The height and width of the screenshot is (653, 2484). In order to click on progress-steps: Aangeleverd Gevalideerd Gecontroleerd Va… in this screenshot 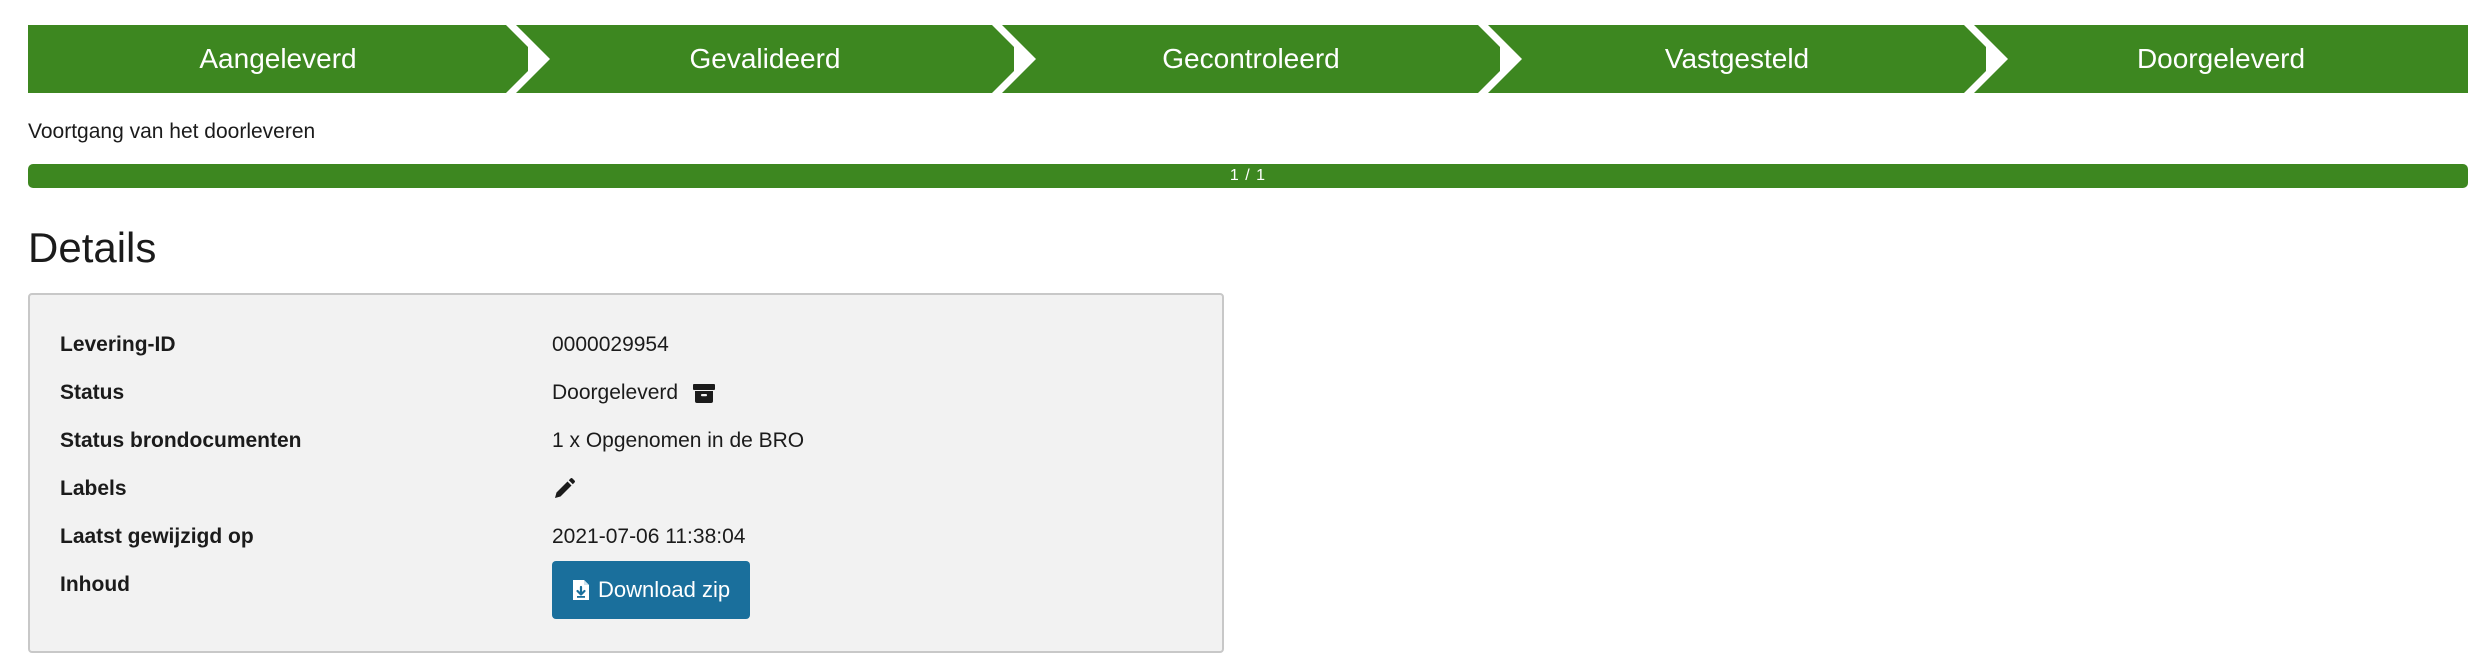, I will do `click(1248, 59)`.